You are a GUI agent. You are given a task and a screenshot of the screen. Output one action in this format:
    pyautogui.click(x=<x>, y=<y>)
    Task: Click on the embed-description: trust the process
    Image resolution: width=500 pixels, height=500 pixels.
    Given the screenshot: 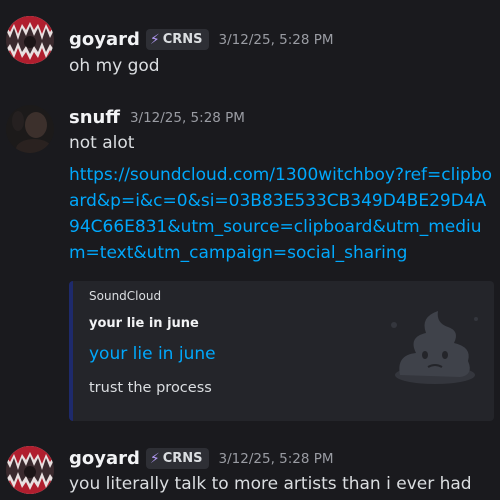 What is the action you would take?
    pyautogui.click(x=150, y=388)
    